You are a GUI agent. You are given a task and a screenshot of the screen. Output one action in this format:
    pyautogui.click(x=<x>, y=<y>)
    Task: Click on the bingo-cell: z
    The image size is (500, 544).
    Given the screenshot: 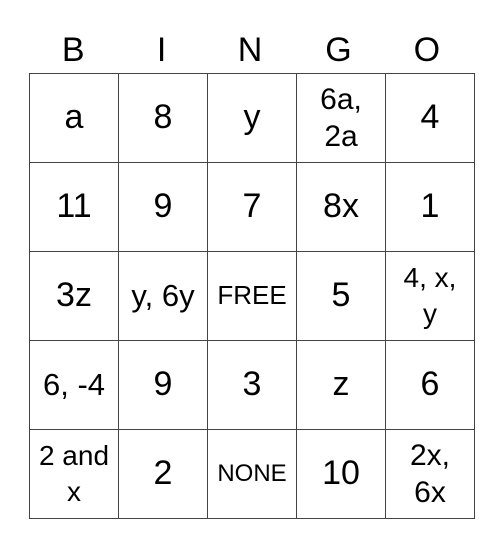 What is the action you would take?
    pyautogui.click(x=341, y=385)
    